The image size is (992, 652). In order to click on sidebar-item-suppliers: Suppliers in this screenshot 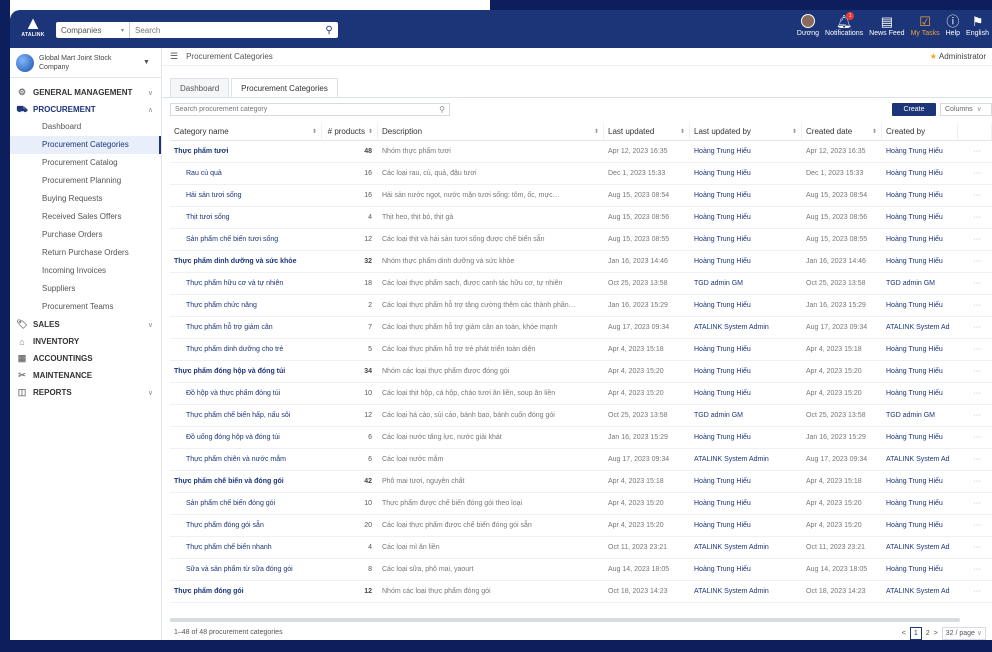, I will do `click(85, 289)`.